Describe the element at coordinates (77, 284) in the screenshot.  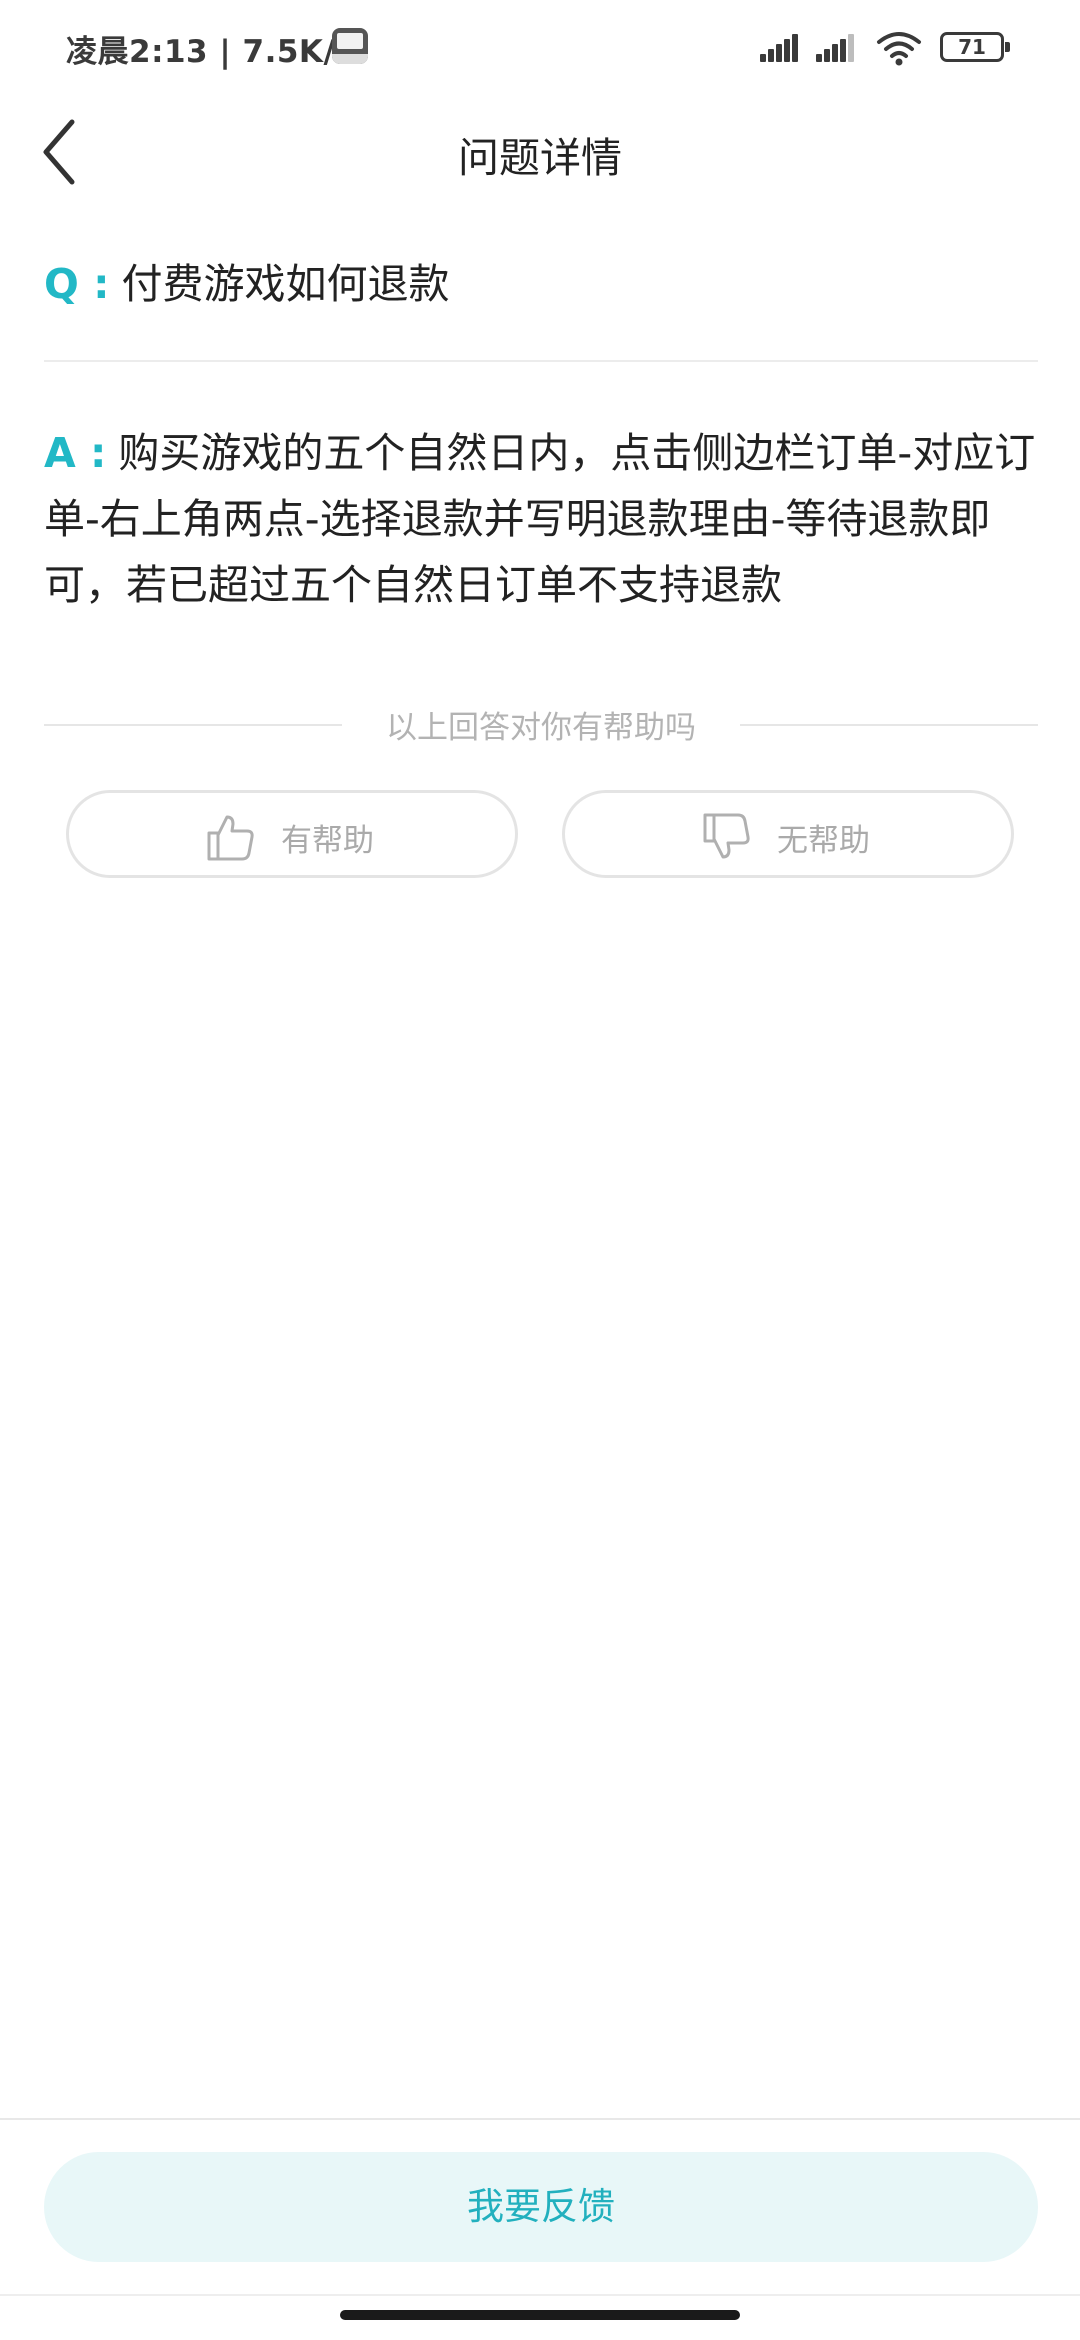
I see `question-prefix: Q :` at that location.